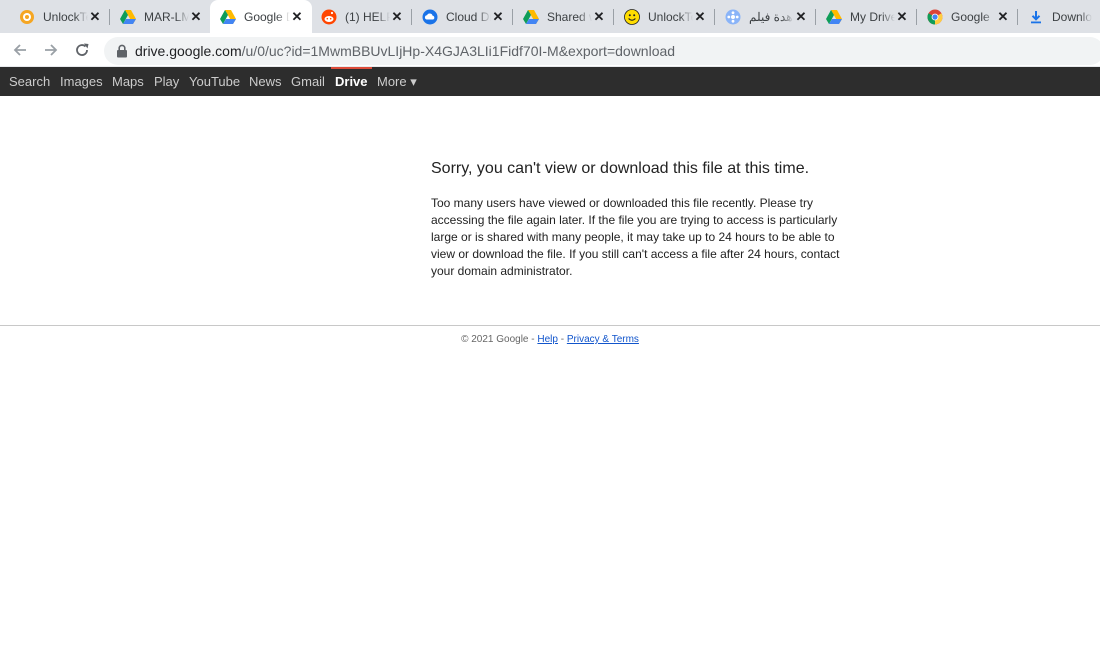 This screenshot has width=1100, height=647. I want to click on tab-my-drive: My Drive ✕, so click(866, 16).